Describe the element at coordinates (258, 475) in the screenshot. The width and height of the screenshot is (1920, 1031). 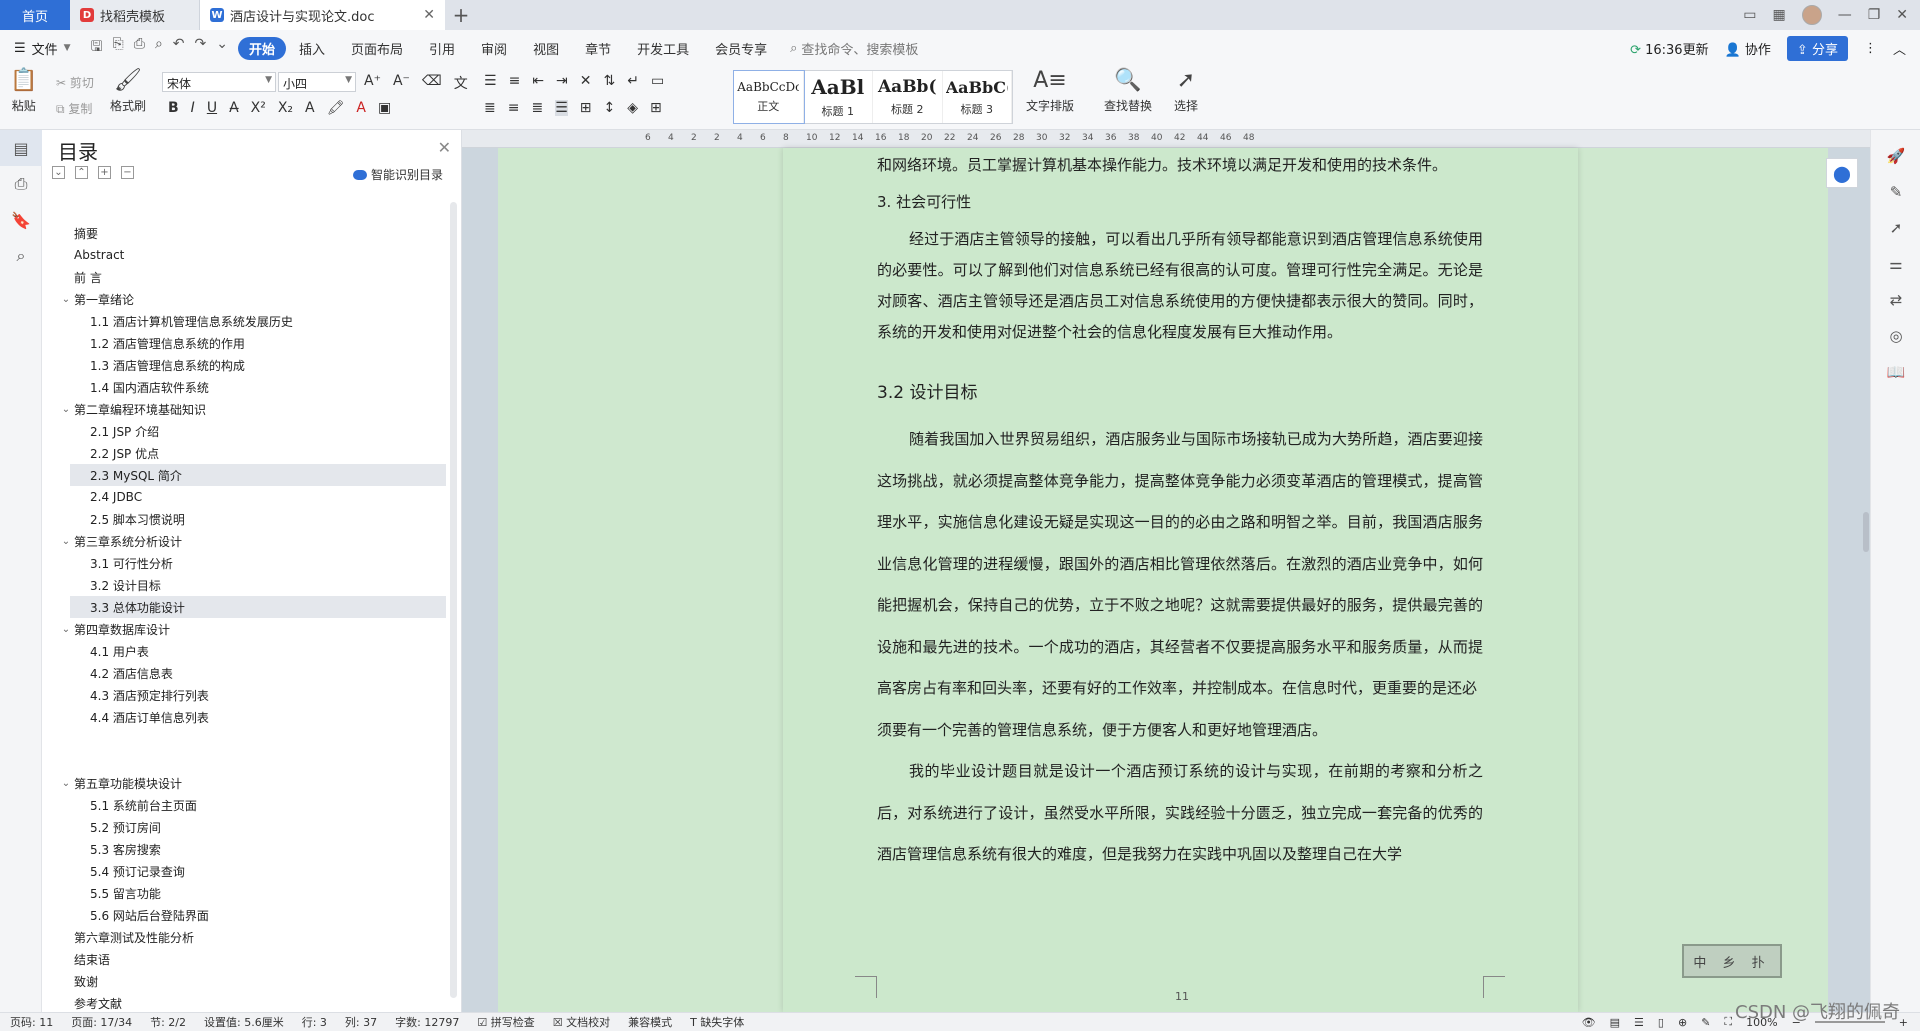
I see `toc-item: 2.3 MySQL 简介` at that location.